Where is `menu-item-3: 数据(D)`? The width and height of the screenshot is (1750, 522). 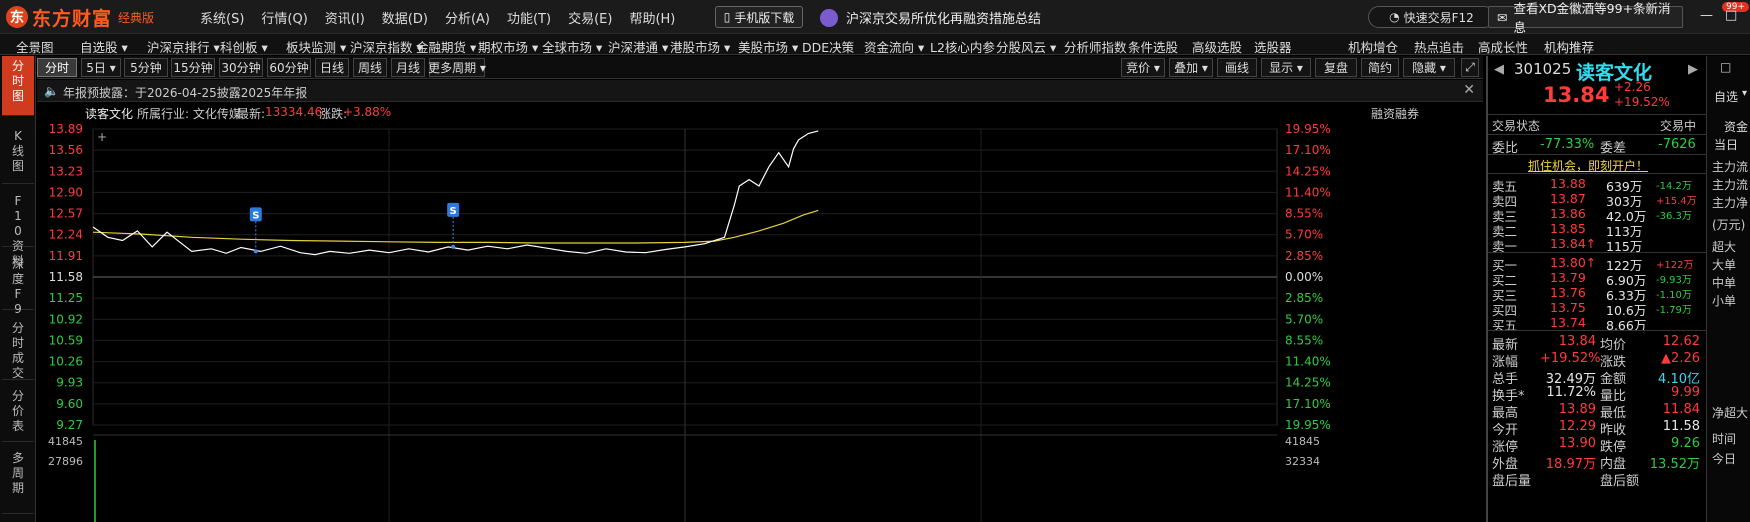 menu-item-3: 数据(D) is located at coordinates (405, 17).